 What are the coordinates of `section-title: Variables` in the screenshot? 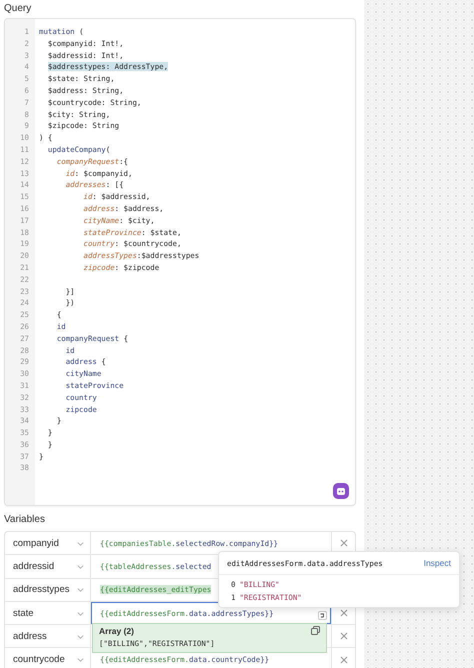 It's located at (25, 520).